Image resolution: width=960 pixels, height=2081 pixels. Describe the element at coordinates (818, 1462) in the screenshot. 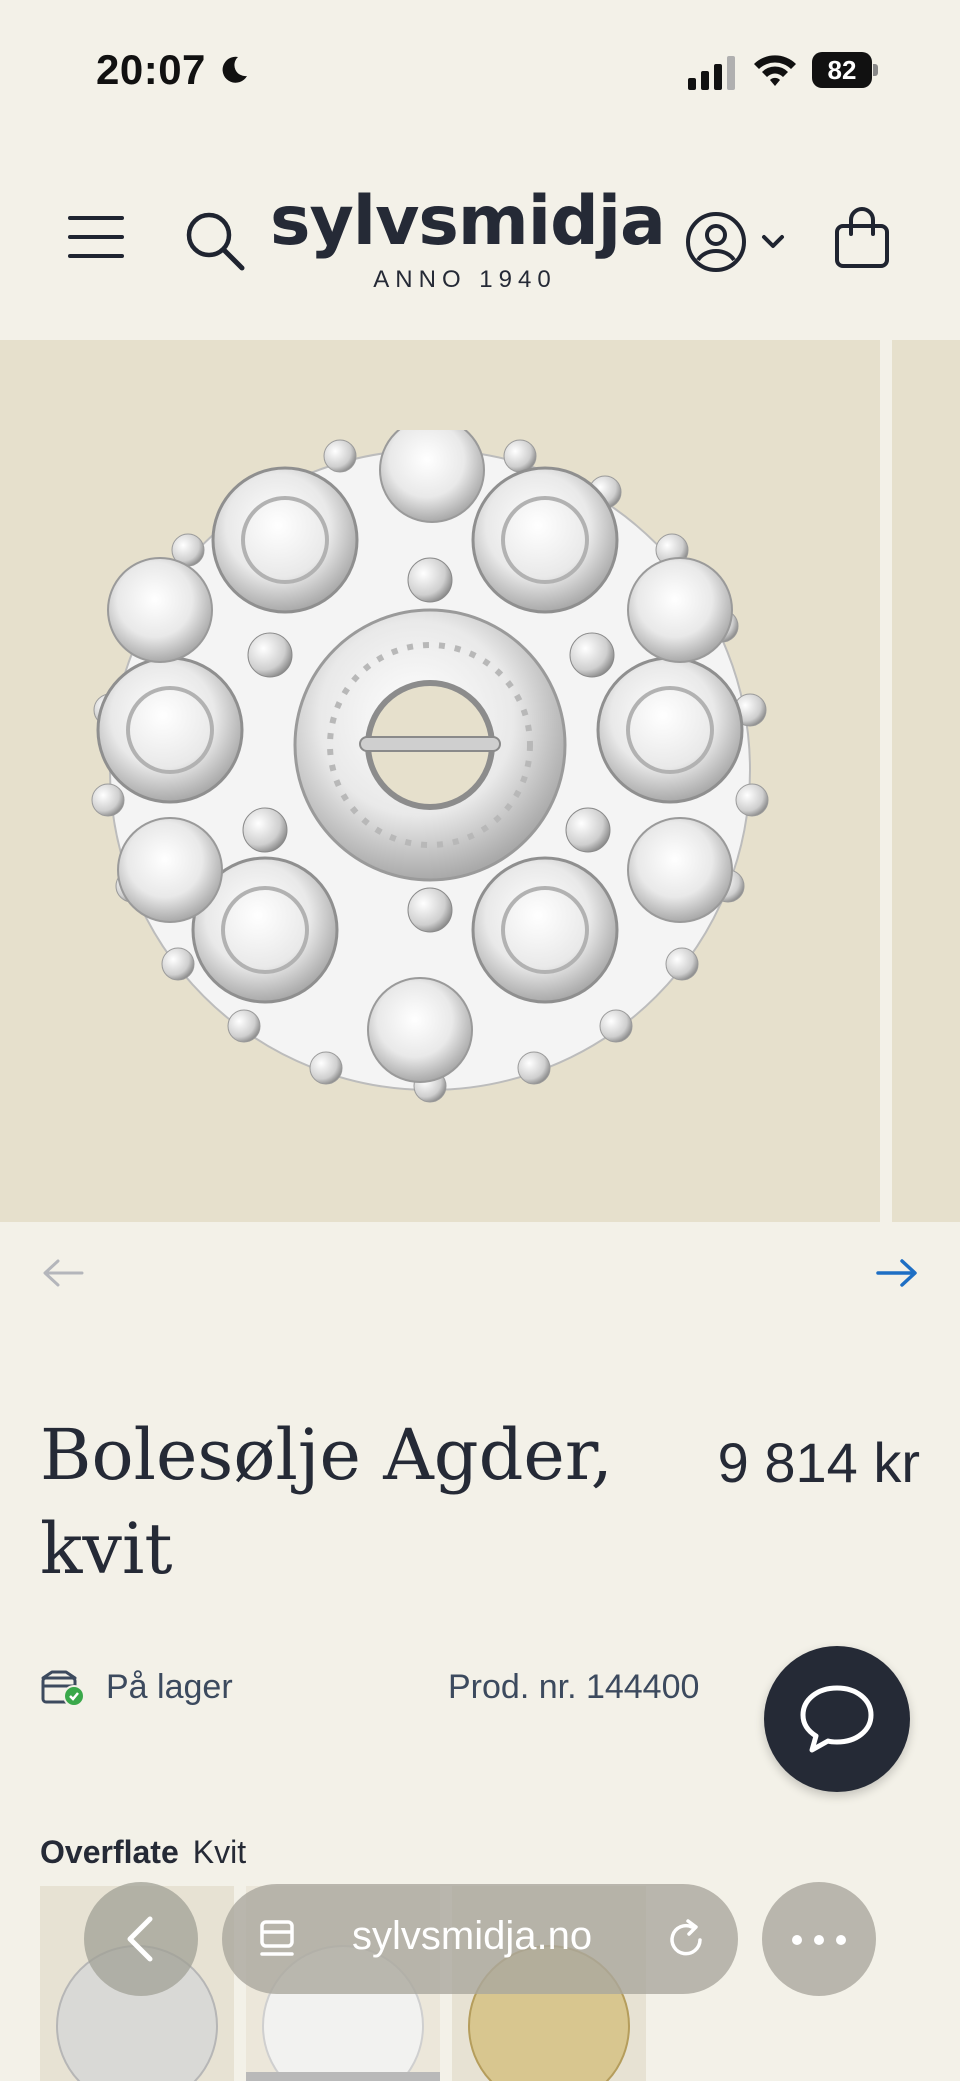

I see `product-price: 9 814 kr` at that location.